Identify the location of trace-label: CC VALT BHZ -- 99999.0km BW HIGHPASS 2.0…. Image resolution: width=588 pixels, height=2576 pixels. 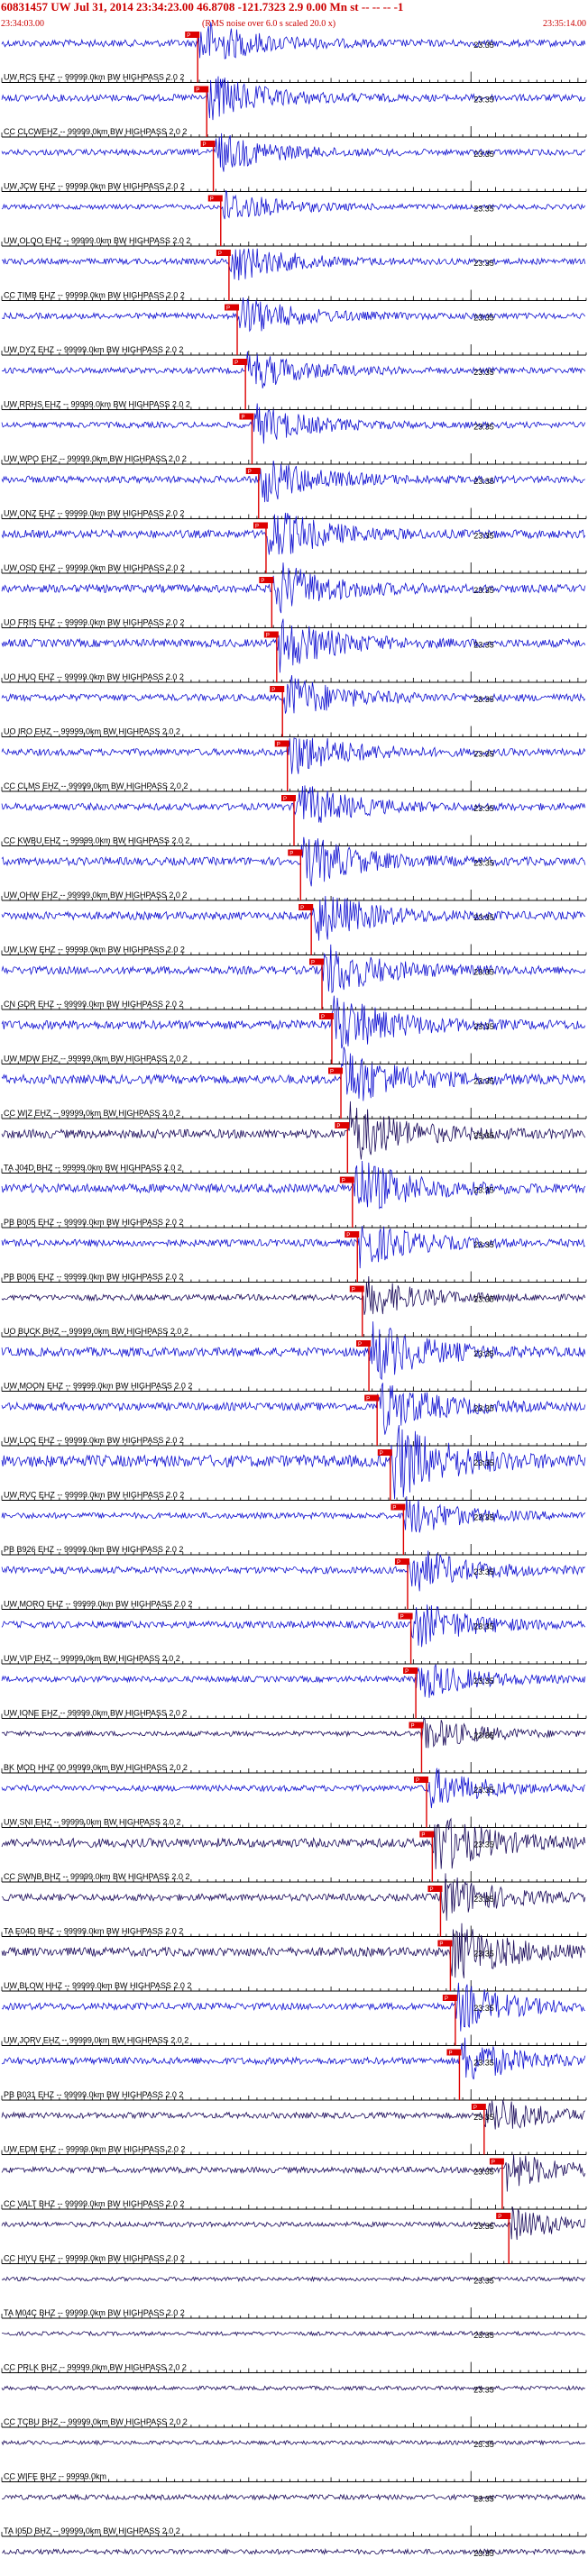
(94, 2203).